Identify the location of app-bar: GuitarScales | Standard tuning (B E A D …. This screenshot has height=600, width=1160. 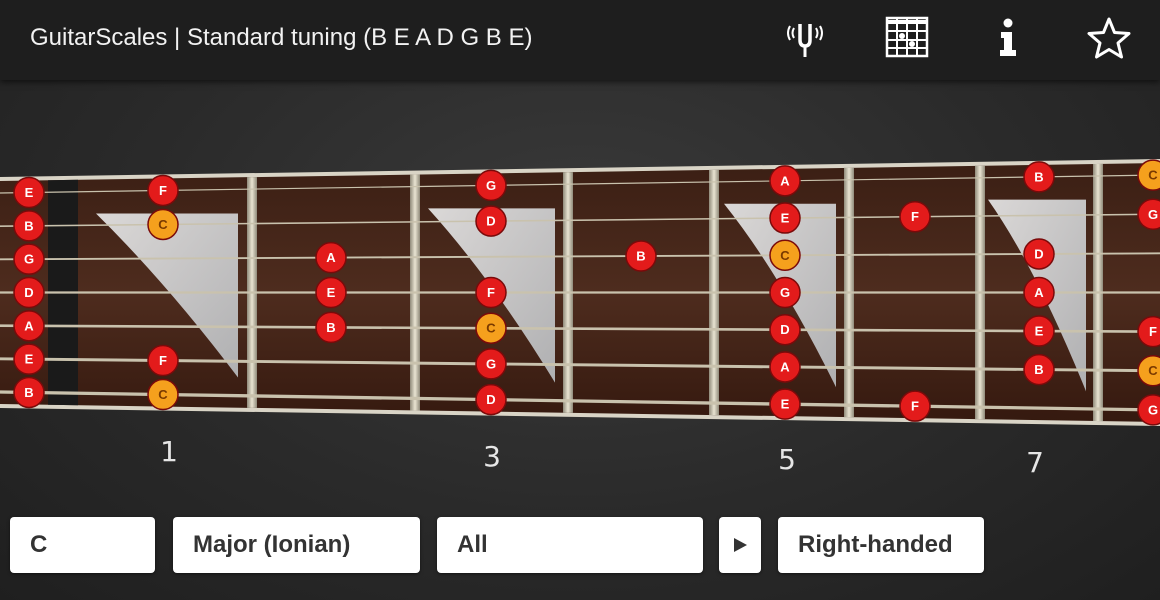
(580, 40).